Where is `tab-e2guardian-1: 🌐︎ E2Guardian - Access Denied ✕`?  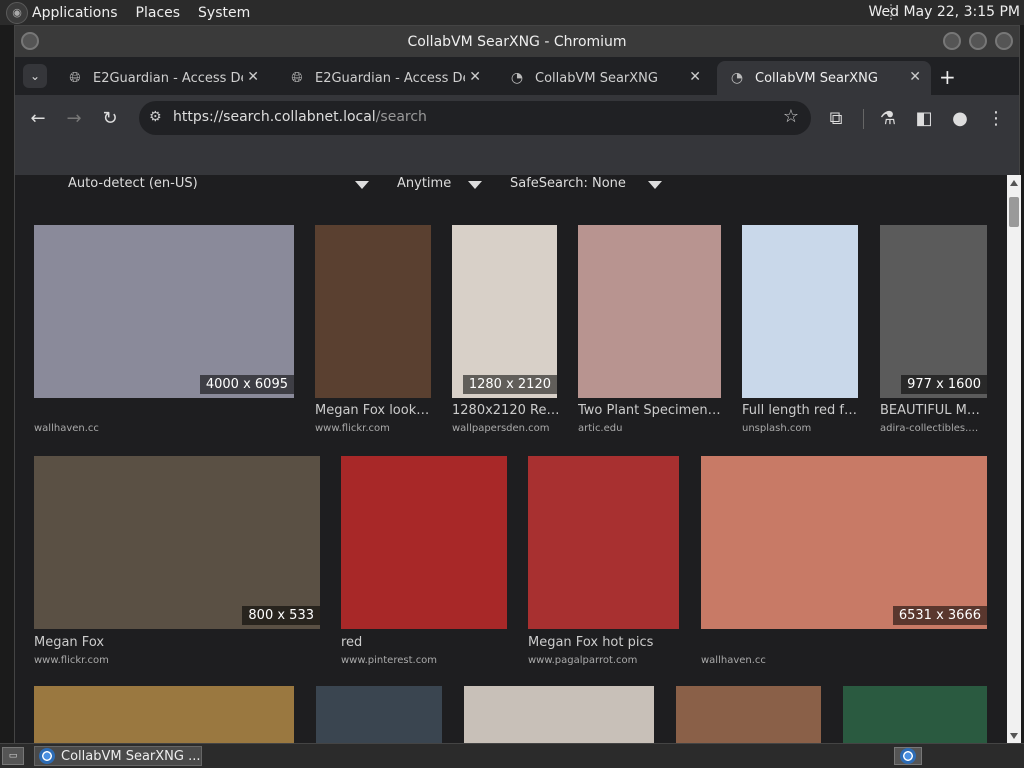 tab-e2guardian-1: 🌐︎ E2Guardian - Access Denied ✕ is located at coordinates (162, 78).